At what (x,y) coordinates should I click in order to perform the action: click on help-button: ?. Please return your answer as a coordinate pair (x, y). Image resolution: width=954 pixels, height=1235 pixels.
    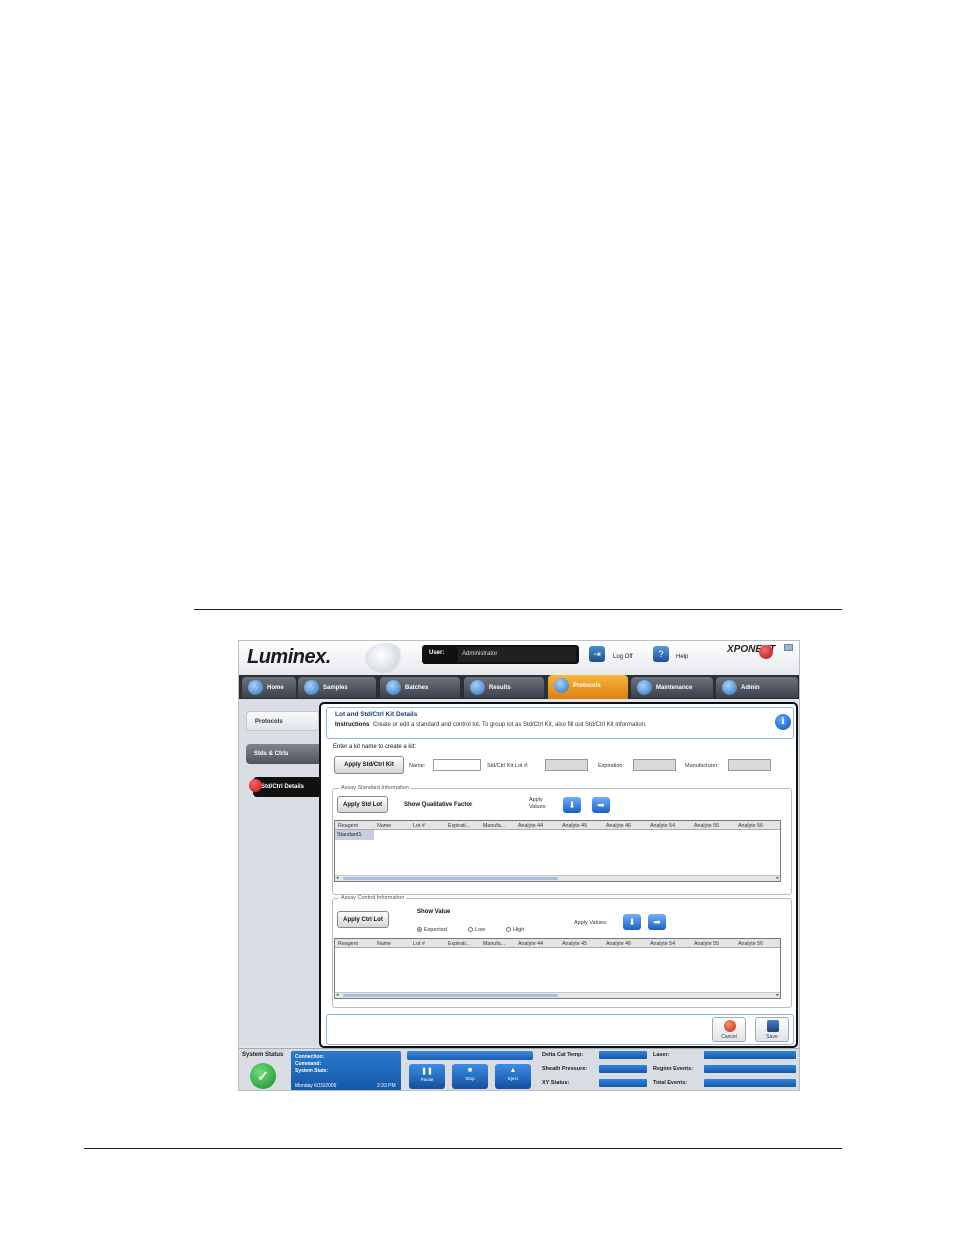
    Looking at the image, I should click on (661, 654).